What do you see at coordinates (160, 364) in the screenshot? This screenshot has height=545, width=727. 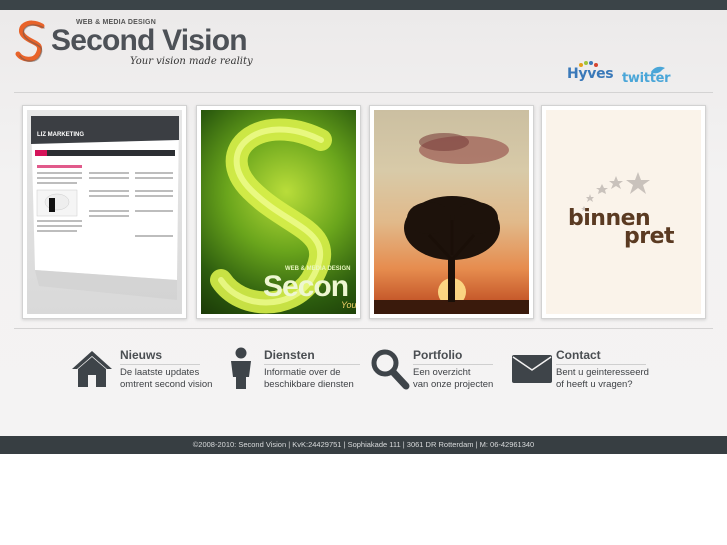 I see `nav-nieuws-line` at bounding box center [160, 364].